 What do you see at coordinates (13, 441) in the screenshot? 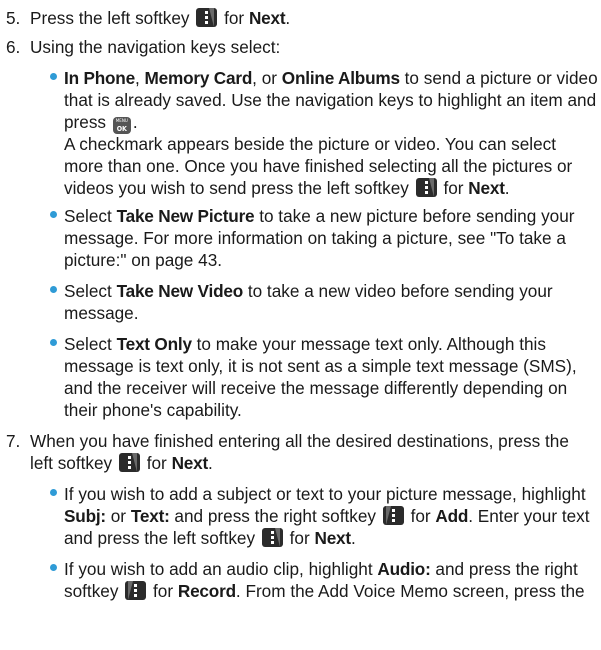
I see `step-number: 7.` at bounding box center [13, 441].